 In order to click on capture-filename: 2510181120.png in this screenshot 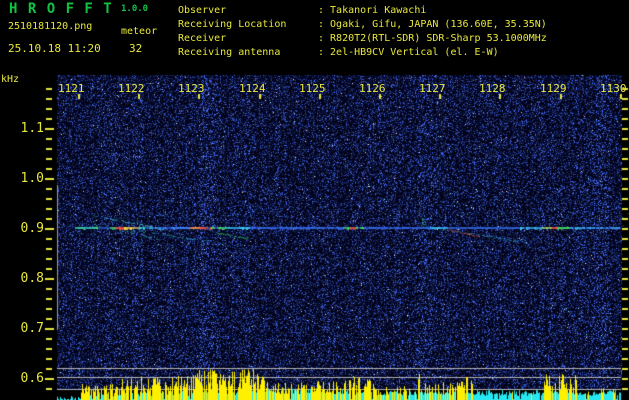, I will do `click(50, 26)`.